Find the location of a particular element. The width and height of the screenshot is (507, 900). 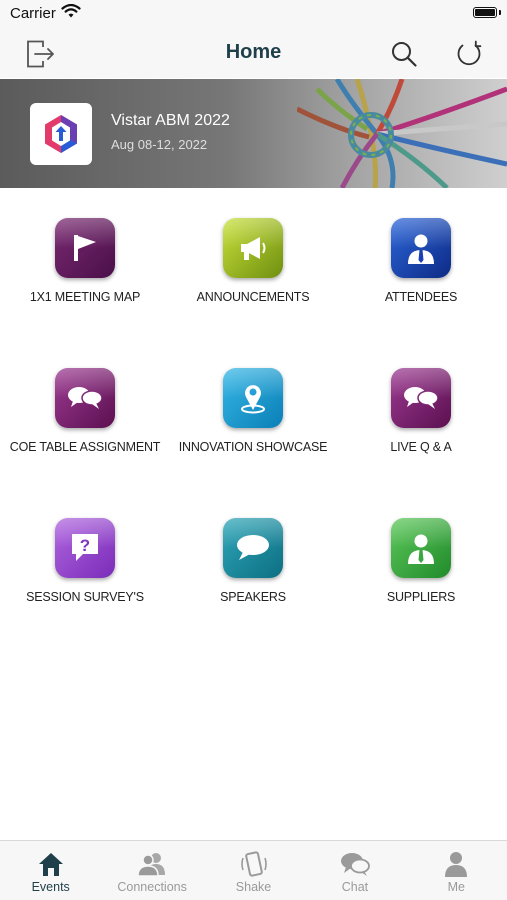

tile-innovation-showcase: INNOVATION SHOWCASE is located at coordinates (253, 411).